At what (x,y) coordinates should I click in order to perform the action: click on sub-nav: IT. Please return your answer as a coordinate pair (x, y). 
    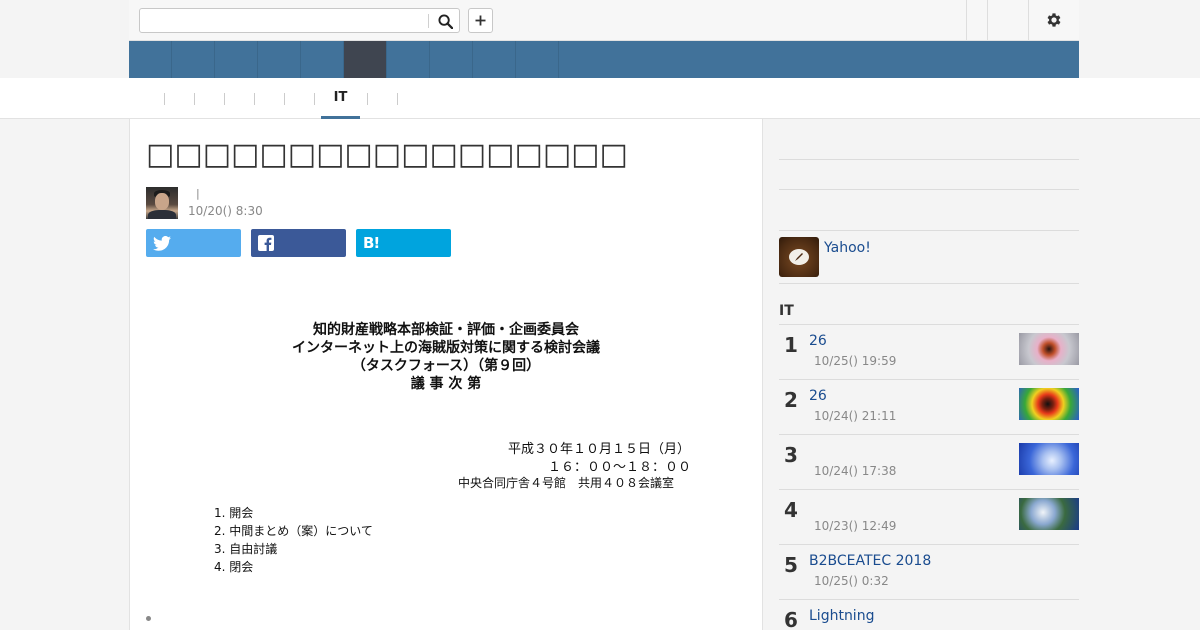
    Looking at the image, I should click on (600, 98).